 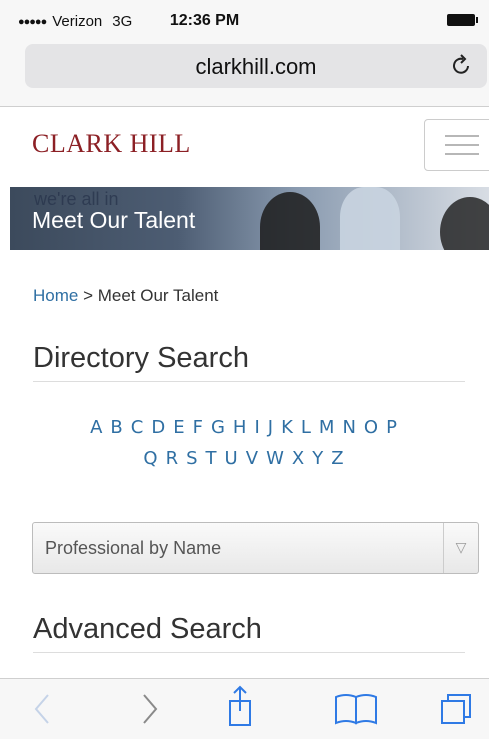 What do you see at coordinates (244, 458) in the screenshot?
I see `alphabet-row-2: QRSTUVWXYZ` at bounding box center [244, 458].